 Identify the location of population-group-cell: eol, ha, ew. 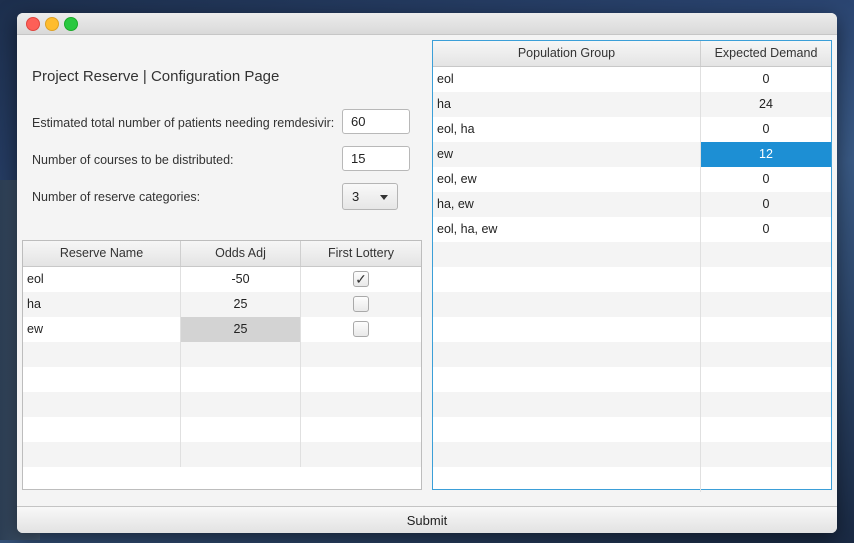
(567, 229).